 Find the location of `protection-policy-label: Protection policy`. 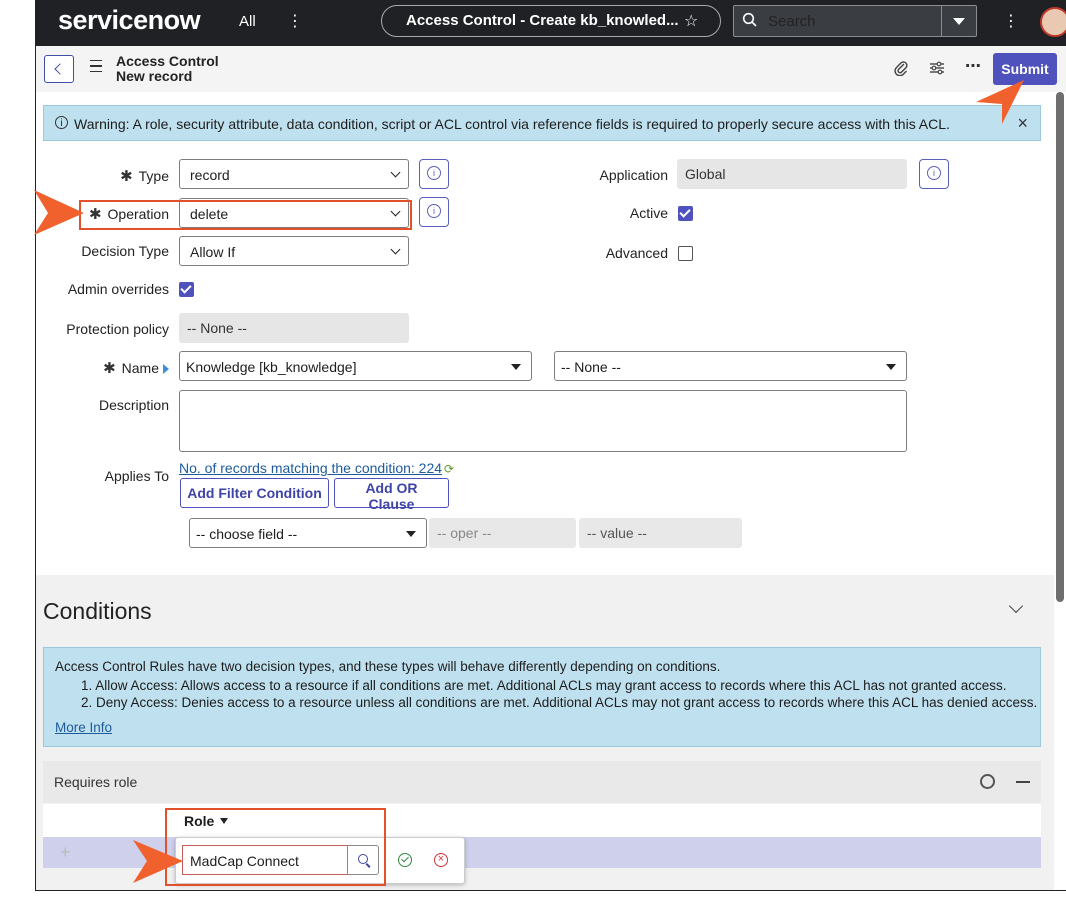

protection-policy-label: Protection policy is located at coordinates (117, 329).